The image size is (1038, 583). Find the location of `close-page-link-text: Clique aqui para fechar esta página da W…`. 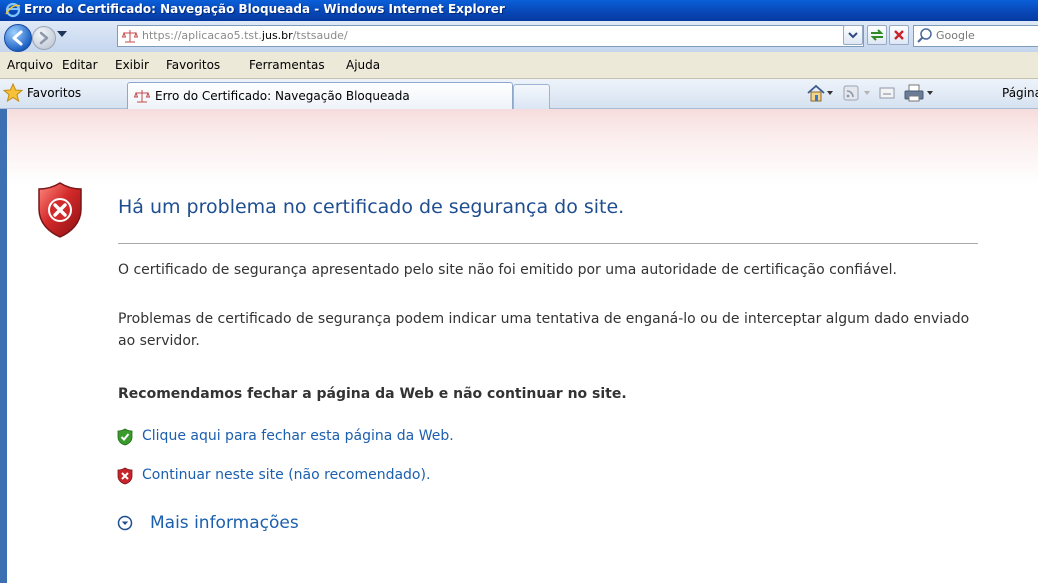

close-page-link-text: Clique aqui para fechar esta página da W… is located at coordinates (298, 436).